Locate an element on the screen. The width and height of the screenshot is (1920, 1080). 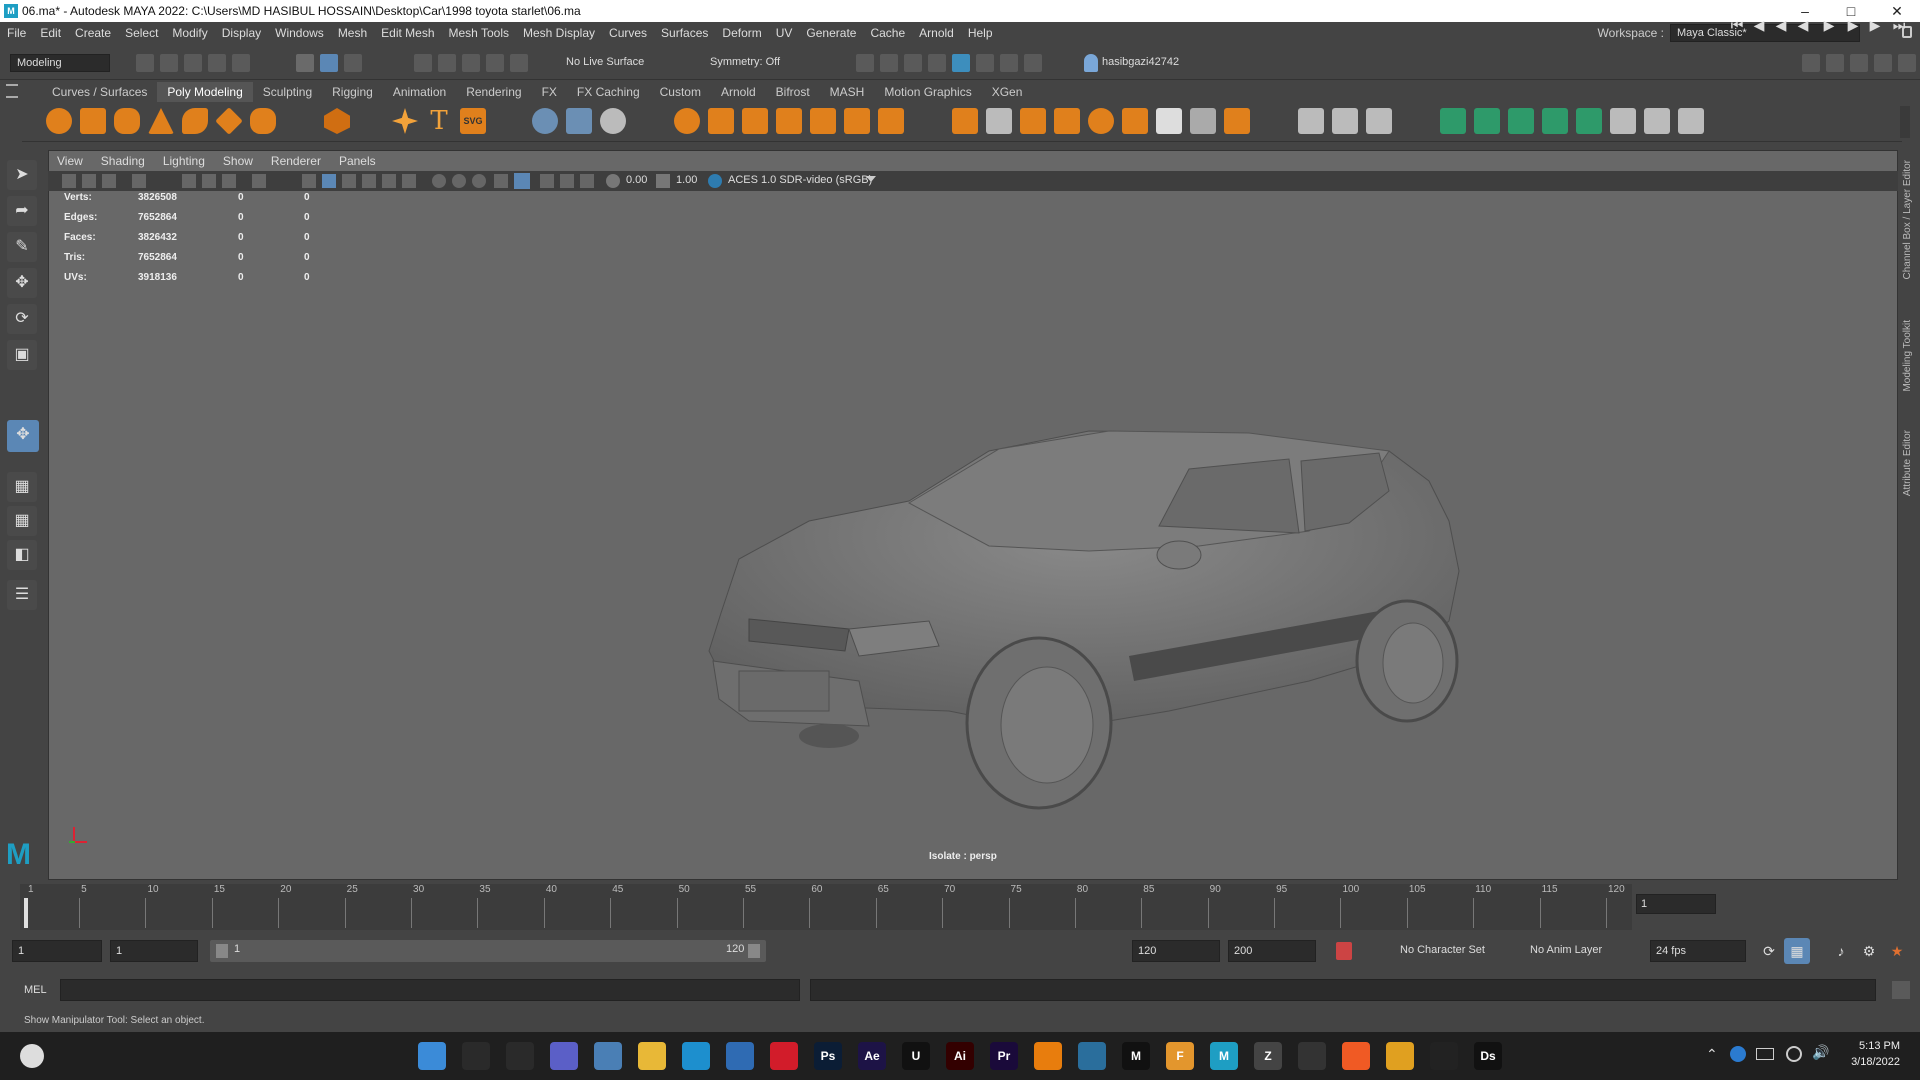
spherical-uv-icon is located at coordinates (1521, 121).